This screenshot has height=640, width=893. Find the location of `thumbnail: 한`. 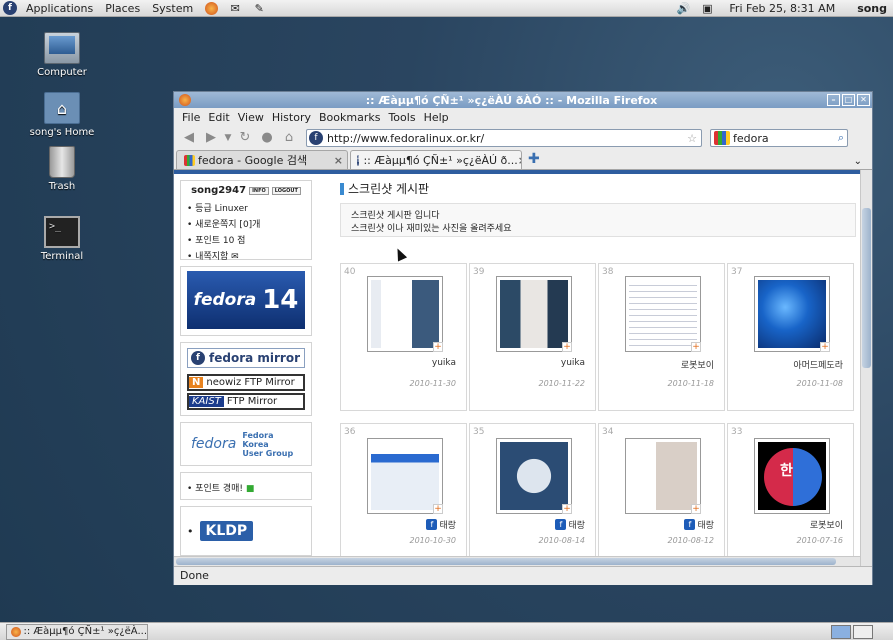

thumbnail: 한 is located at coordinates (792, 476).